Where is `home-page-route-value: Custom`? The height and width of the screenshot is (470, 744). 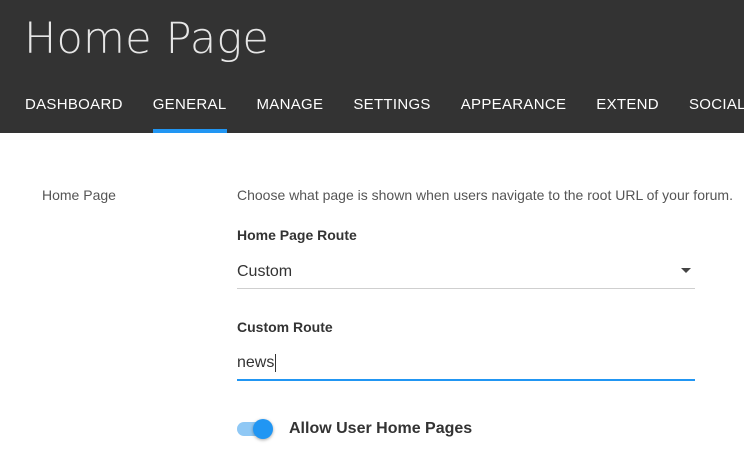
home-page-route-value: Custom is located at coordinates (265, 271).